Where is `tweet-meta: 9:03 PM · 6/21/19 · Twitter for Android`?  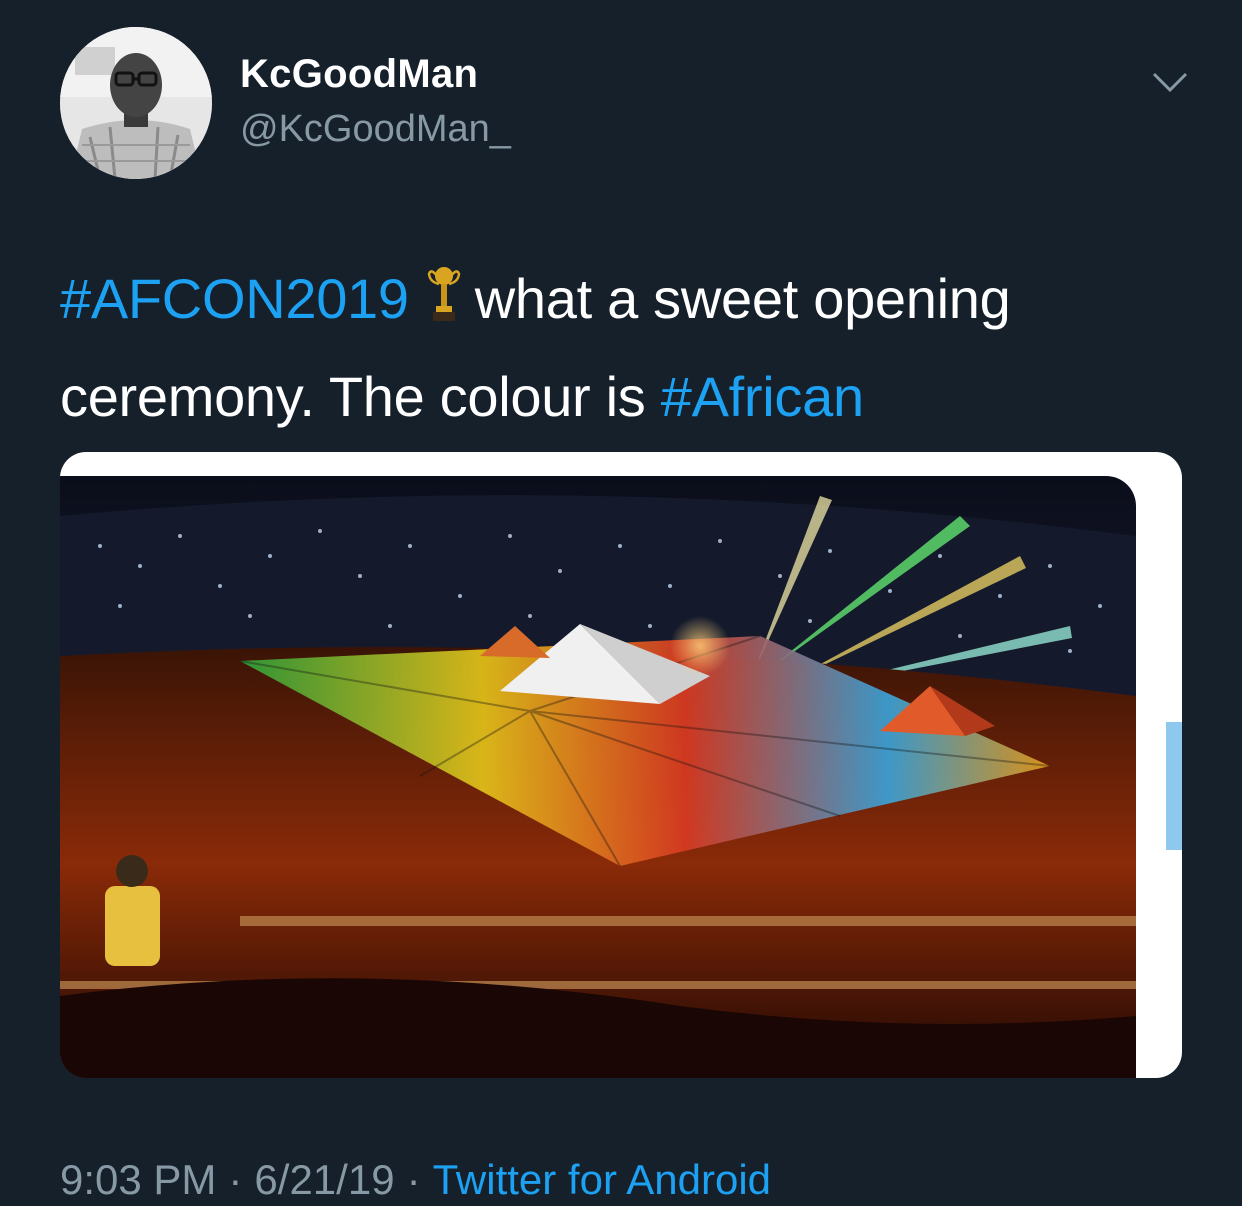 tweet-meta: 9:03 PM · 6/21/19 · Twitter for Android is located at coordinates (415, 1180).